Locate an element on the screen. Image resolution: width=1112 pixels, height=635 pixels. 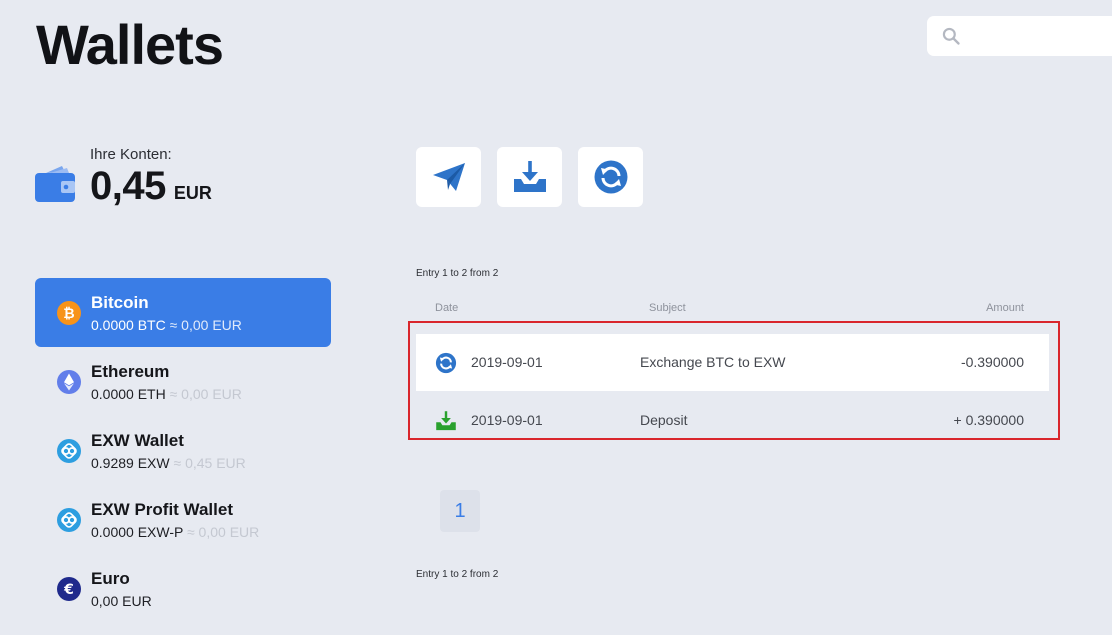
wallet-balance: 0.0000 BTC is located at coordinates (128, 324).